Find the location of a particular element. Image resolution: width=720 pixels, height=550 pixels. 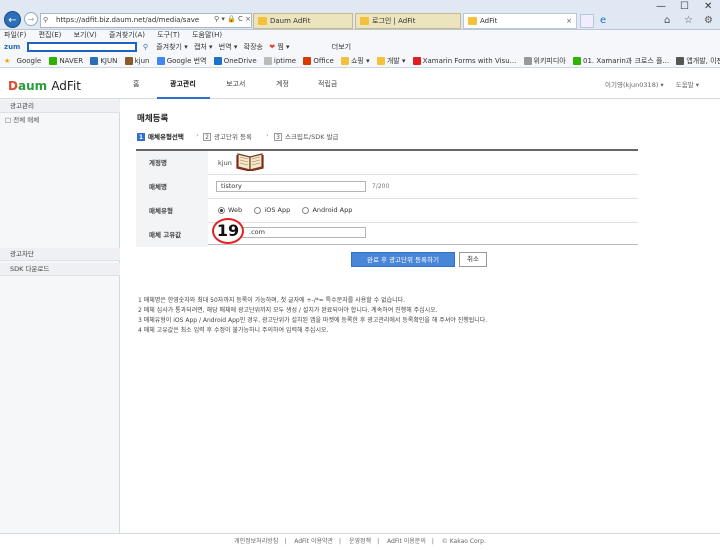

sidebar-section-ad-management: 광고관리 is located at coordinates (60, 106).